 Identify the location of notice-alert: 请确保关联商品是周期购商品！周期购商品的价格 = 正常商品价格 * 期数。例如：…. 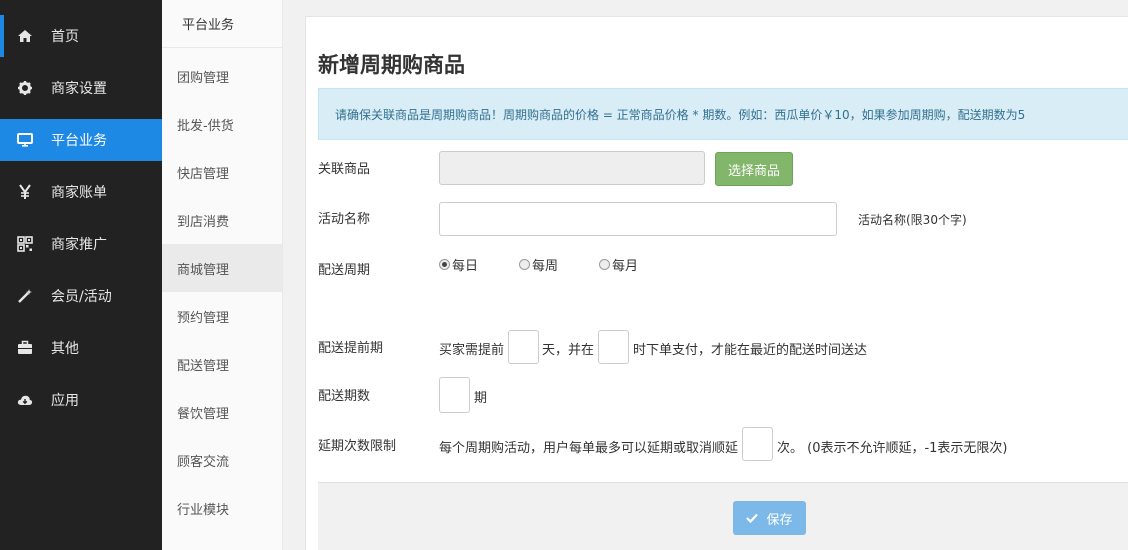
(723, 114).